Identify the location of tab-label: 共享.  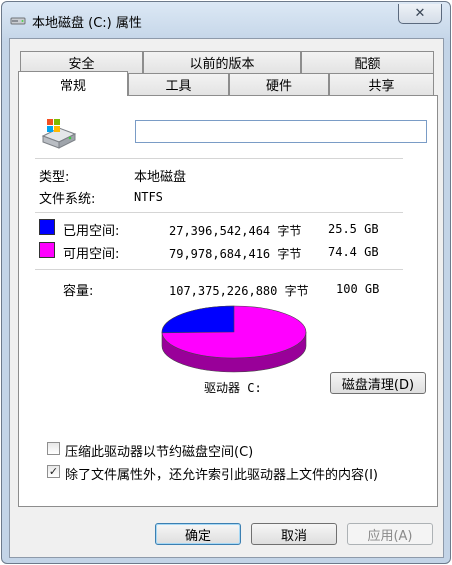
(381, 86).